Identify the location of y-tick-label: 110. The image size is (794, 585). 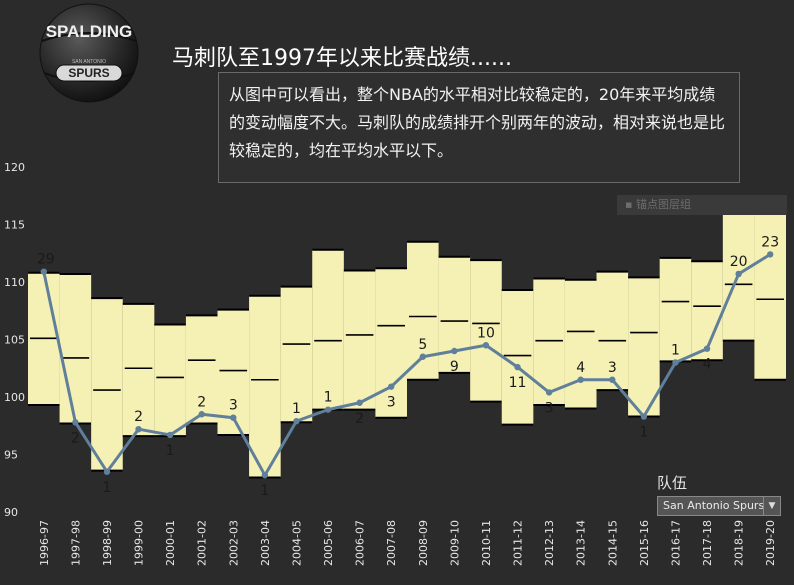
(14, 282).